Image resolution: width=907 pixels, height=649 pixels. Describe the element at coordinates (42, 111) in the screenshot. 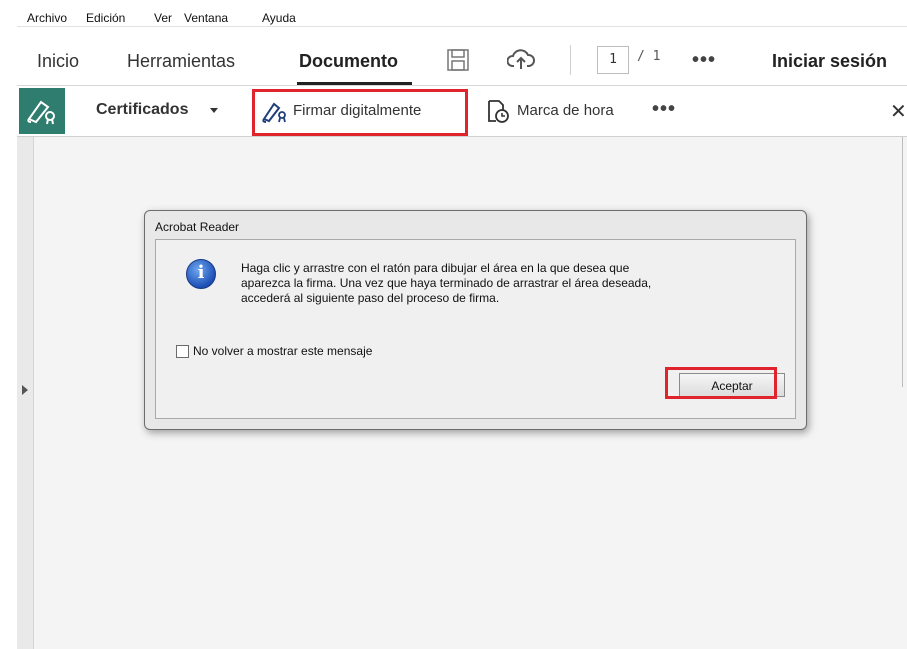

I see `fill-sign-tool-icon` at that location.